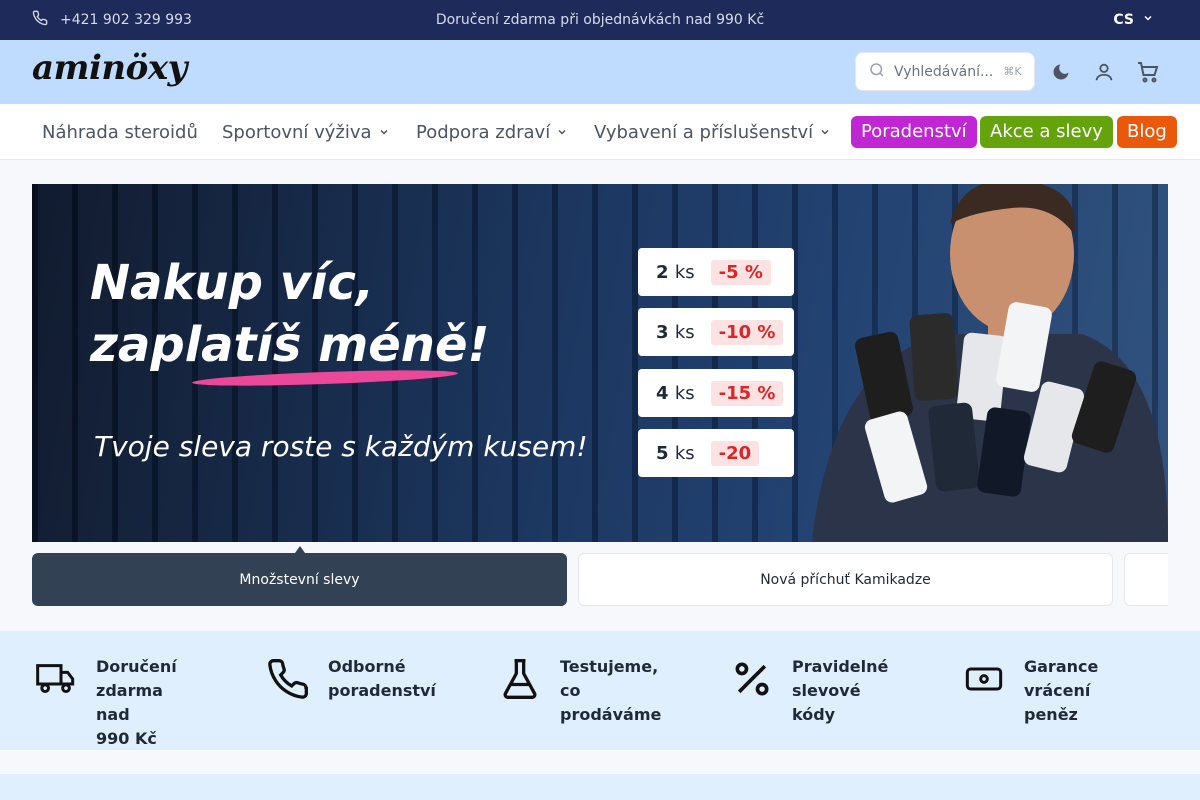  I want to click on man-holding-supplements-image, so click(980, 363).